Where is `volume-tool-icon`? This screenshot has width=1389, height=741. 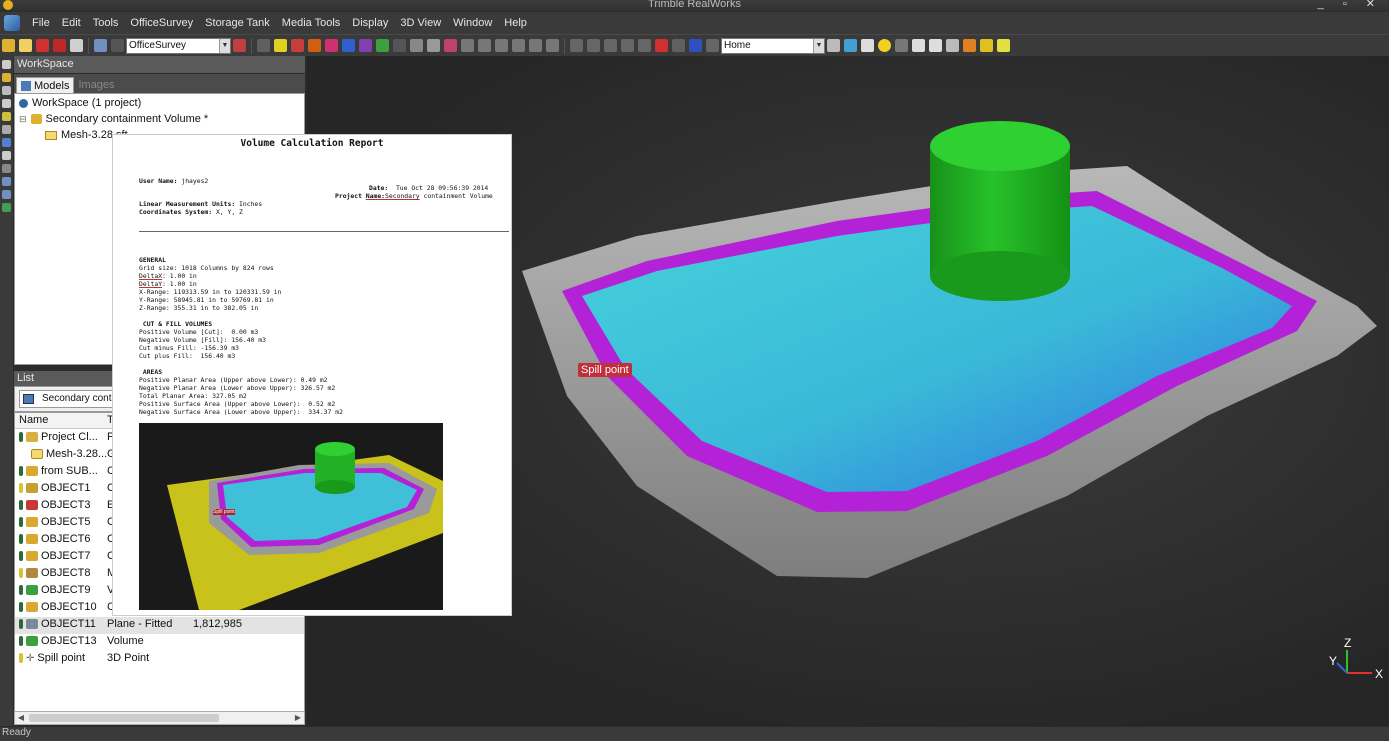
volume-tool-icon is located at coordinates (382, 45).